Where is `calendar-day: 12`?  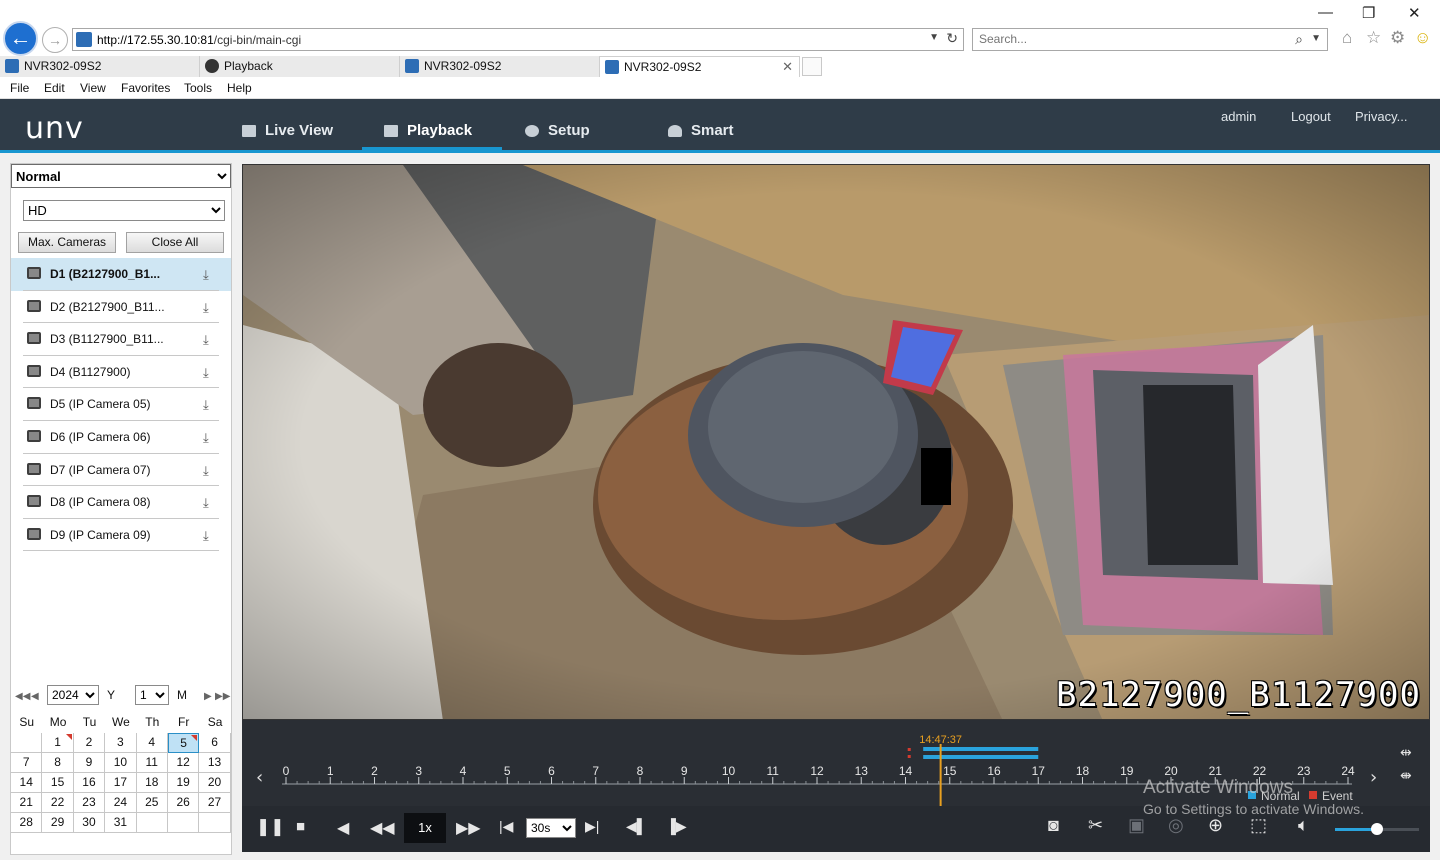 calendar-day: 12 is located at coordinates (183, 763).